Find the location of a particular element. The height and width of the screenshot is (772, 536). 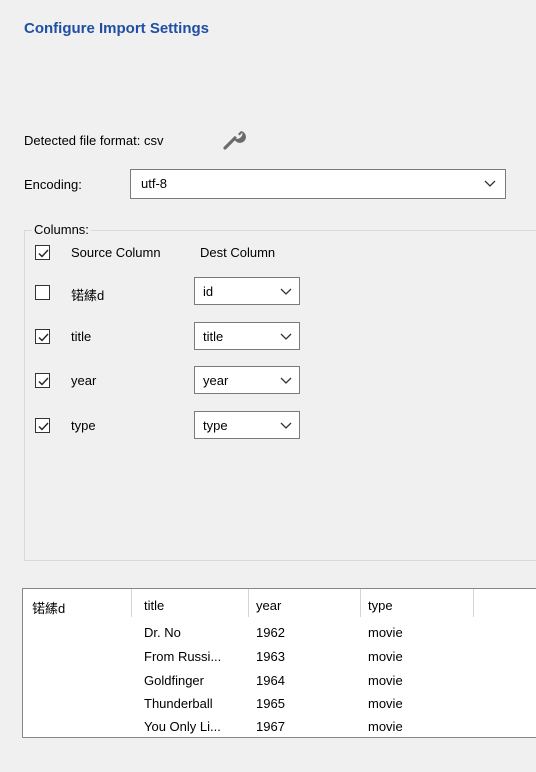

grid-cell: 1962 is located at coordinates (270, 632).